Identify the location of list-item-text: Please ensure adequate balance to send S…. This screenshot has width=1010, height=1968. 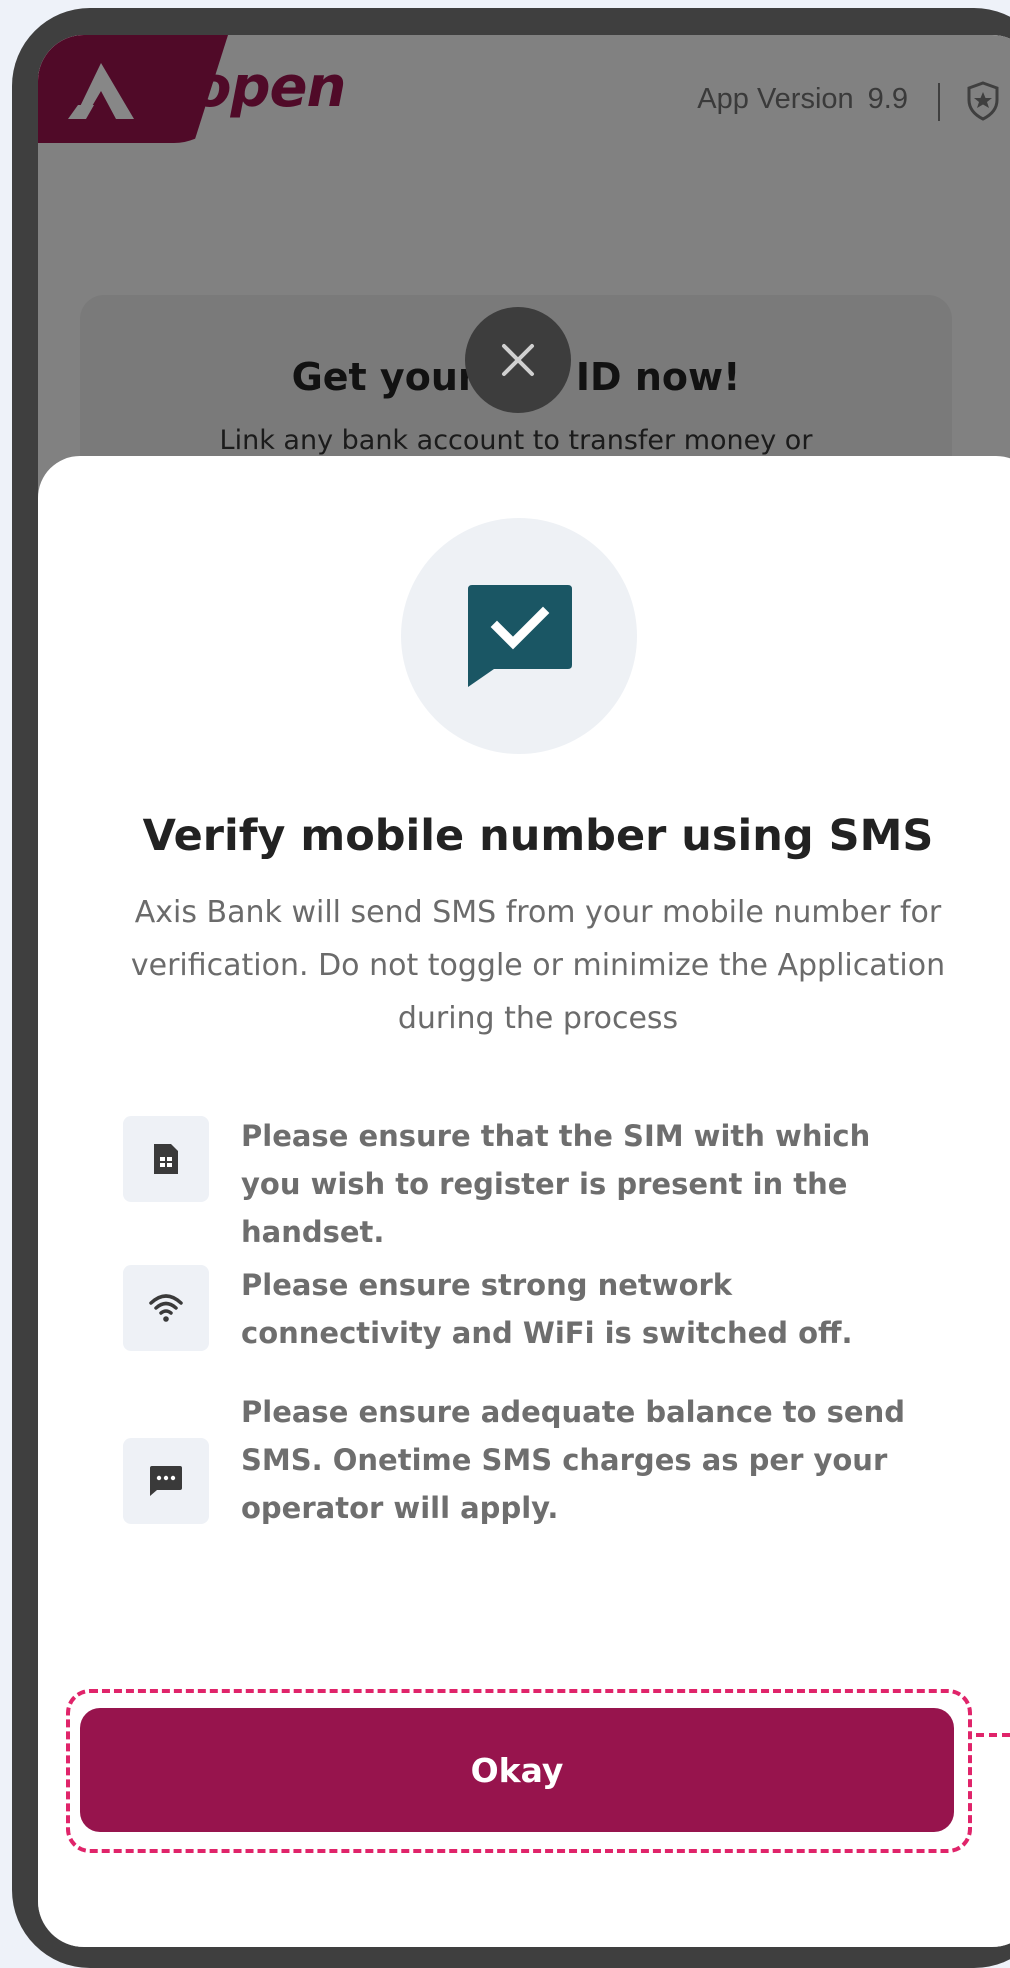
(573, 1460).